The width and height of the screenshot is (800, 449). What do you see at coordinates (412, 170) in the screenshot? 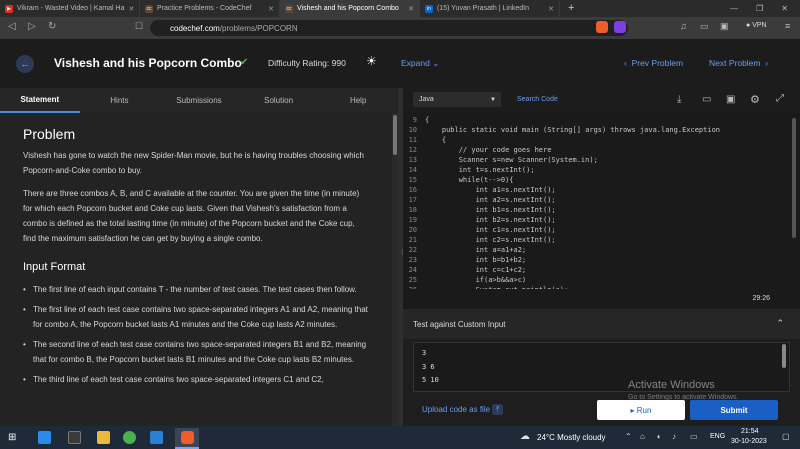
I see `line-number: 14` at bounding box center [412, 170].